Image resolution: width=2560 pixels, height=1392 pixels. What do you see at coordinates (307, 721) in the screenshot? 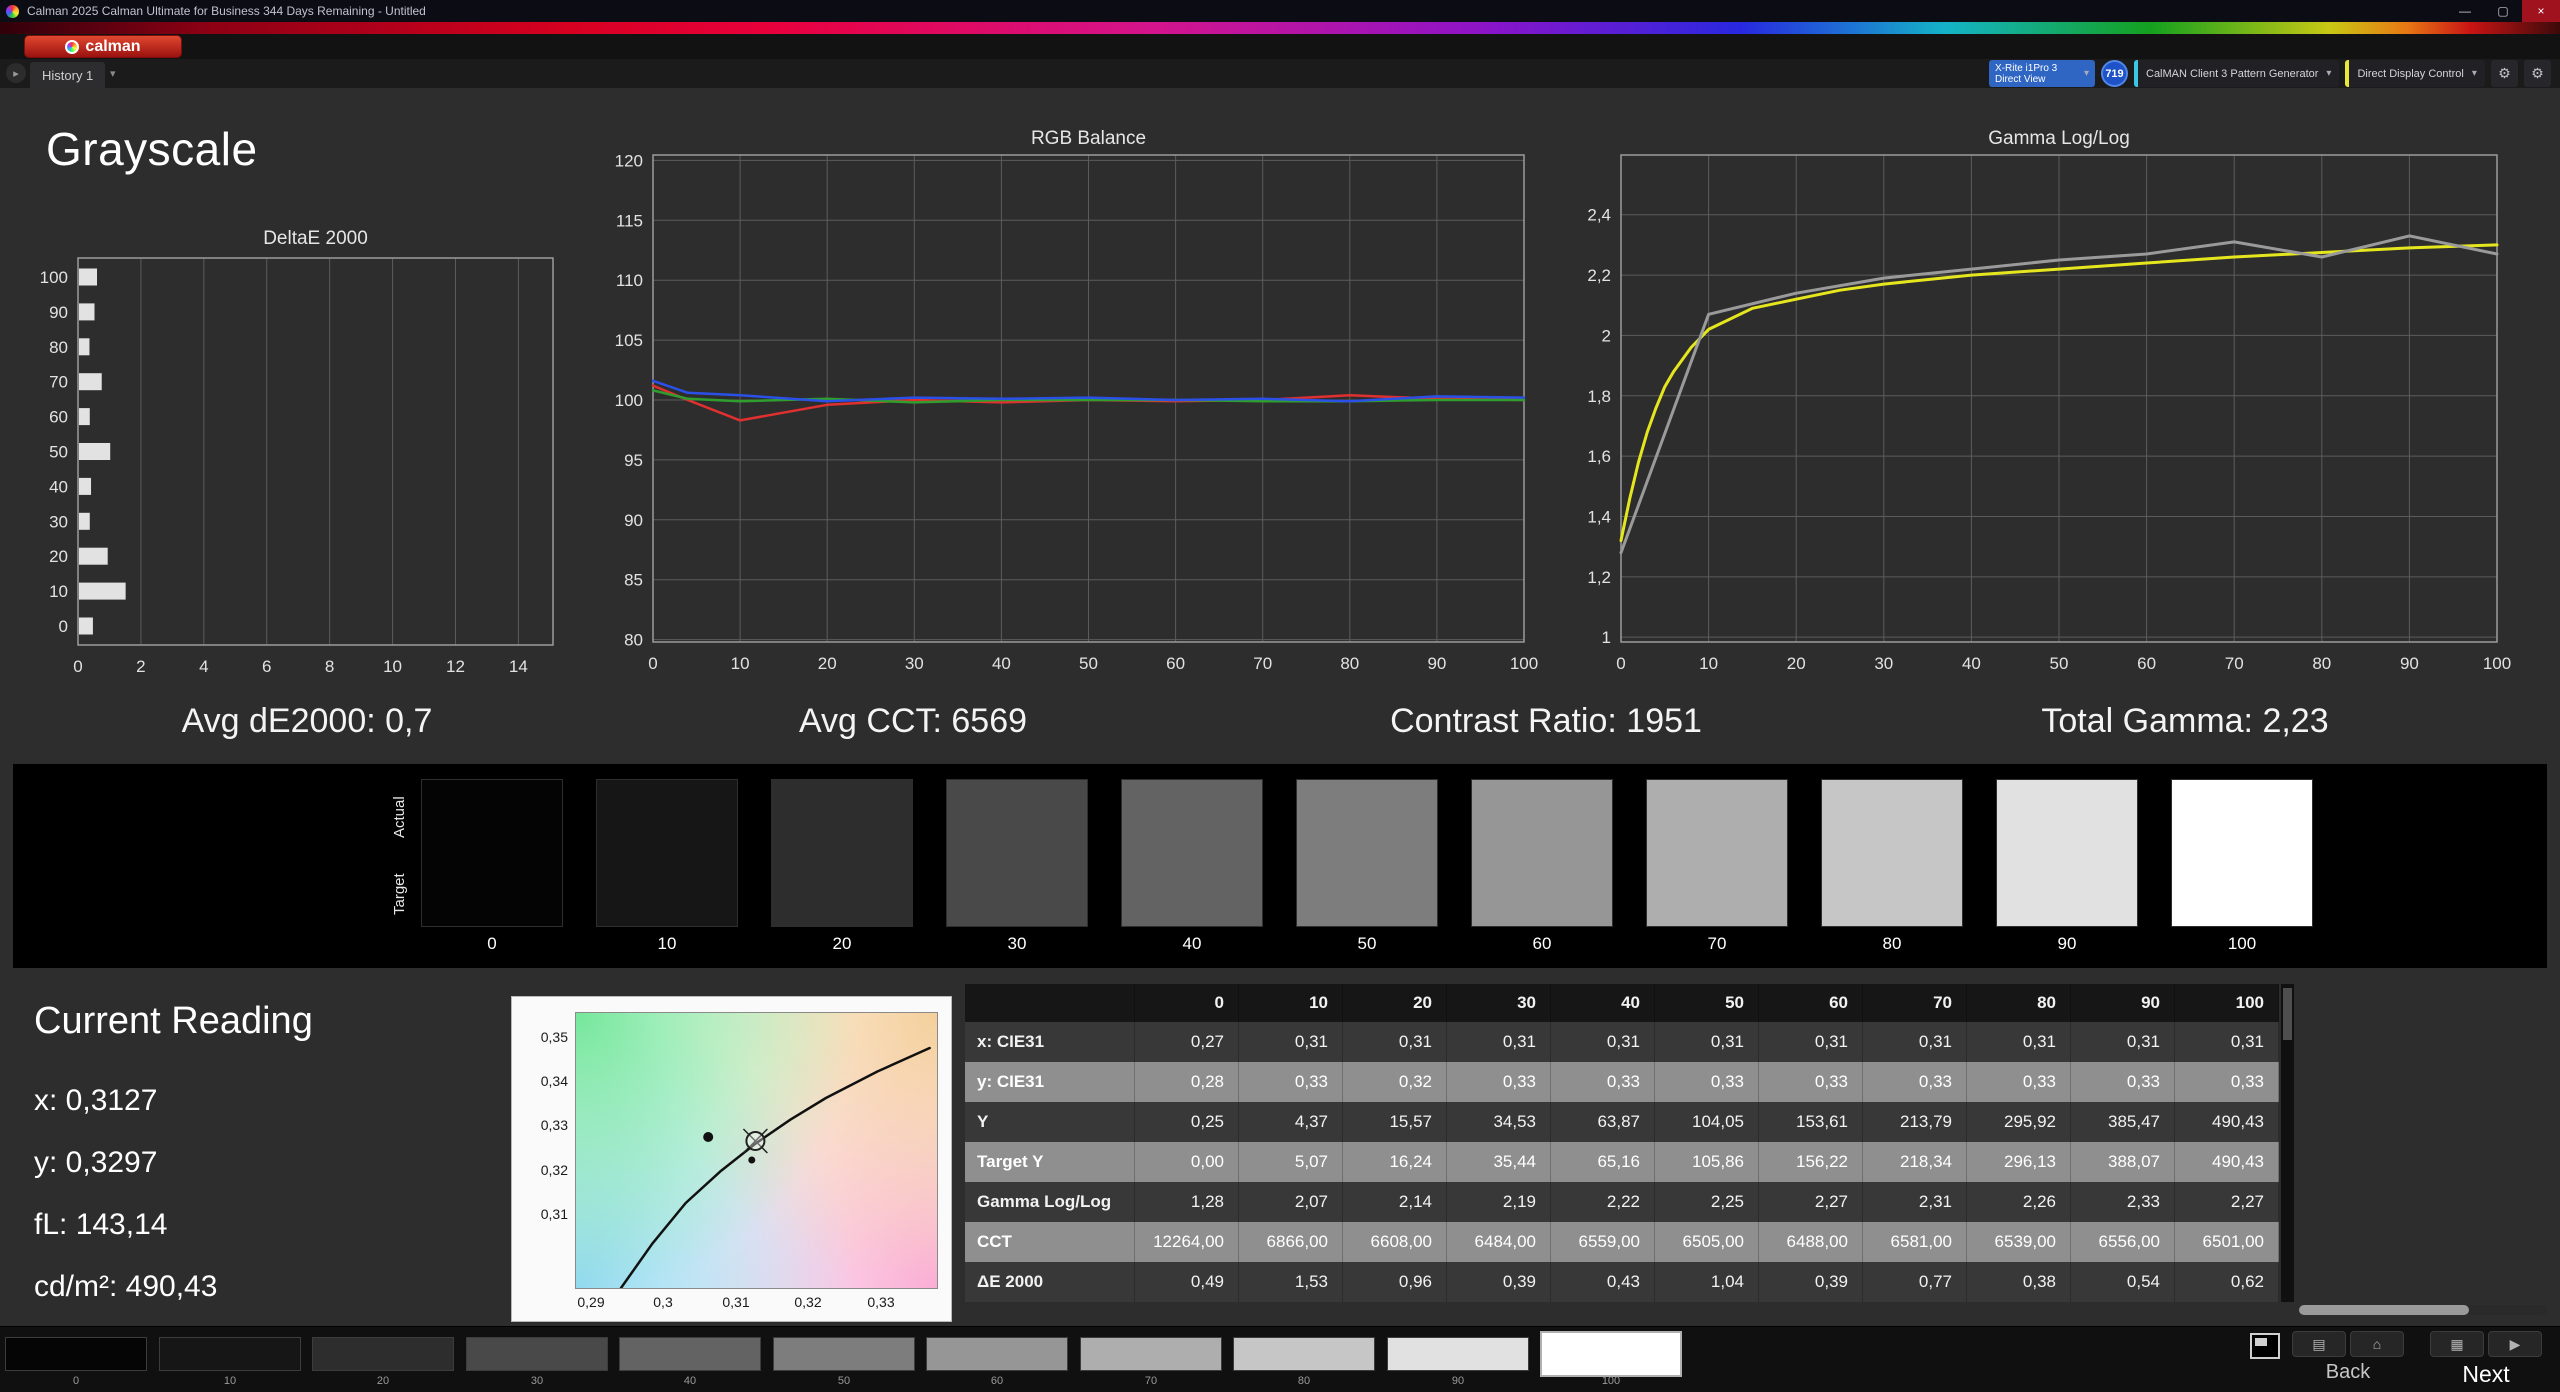
I see `avg-de2000-stat: Avg dE2000: 0,7` at bounding box center [307, 721].